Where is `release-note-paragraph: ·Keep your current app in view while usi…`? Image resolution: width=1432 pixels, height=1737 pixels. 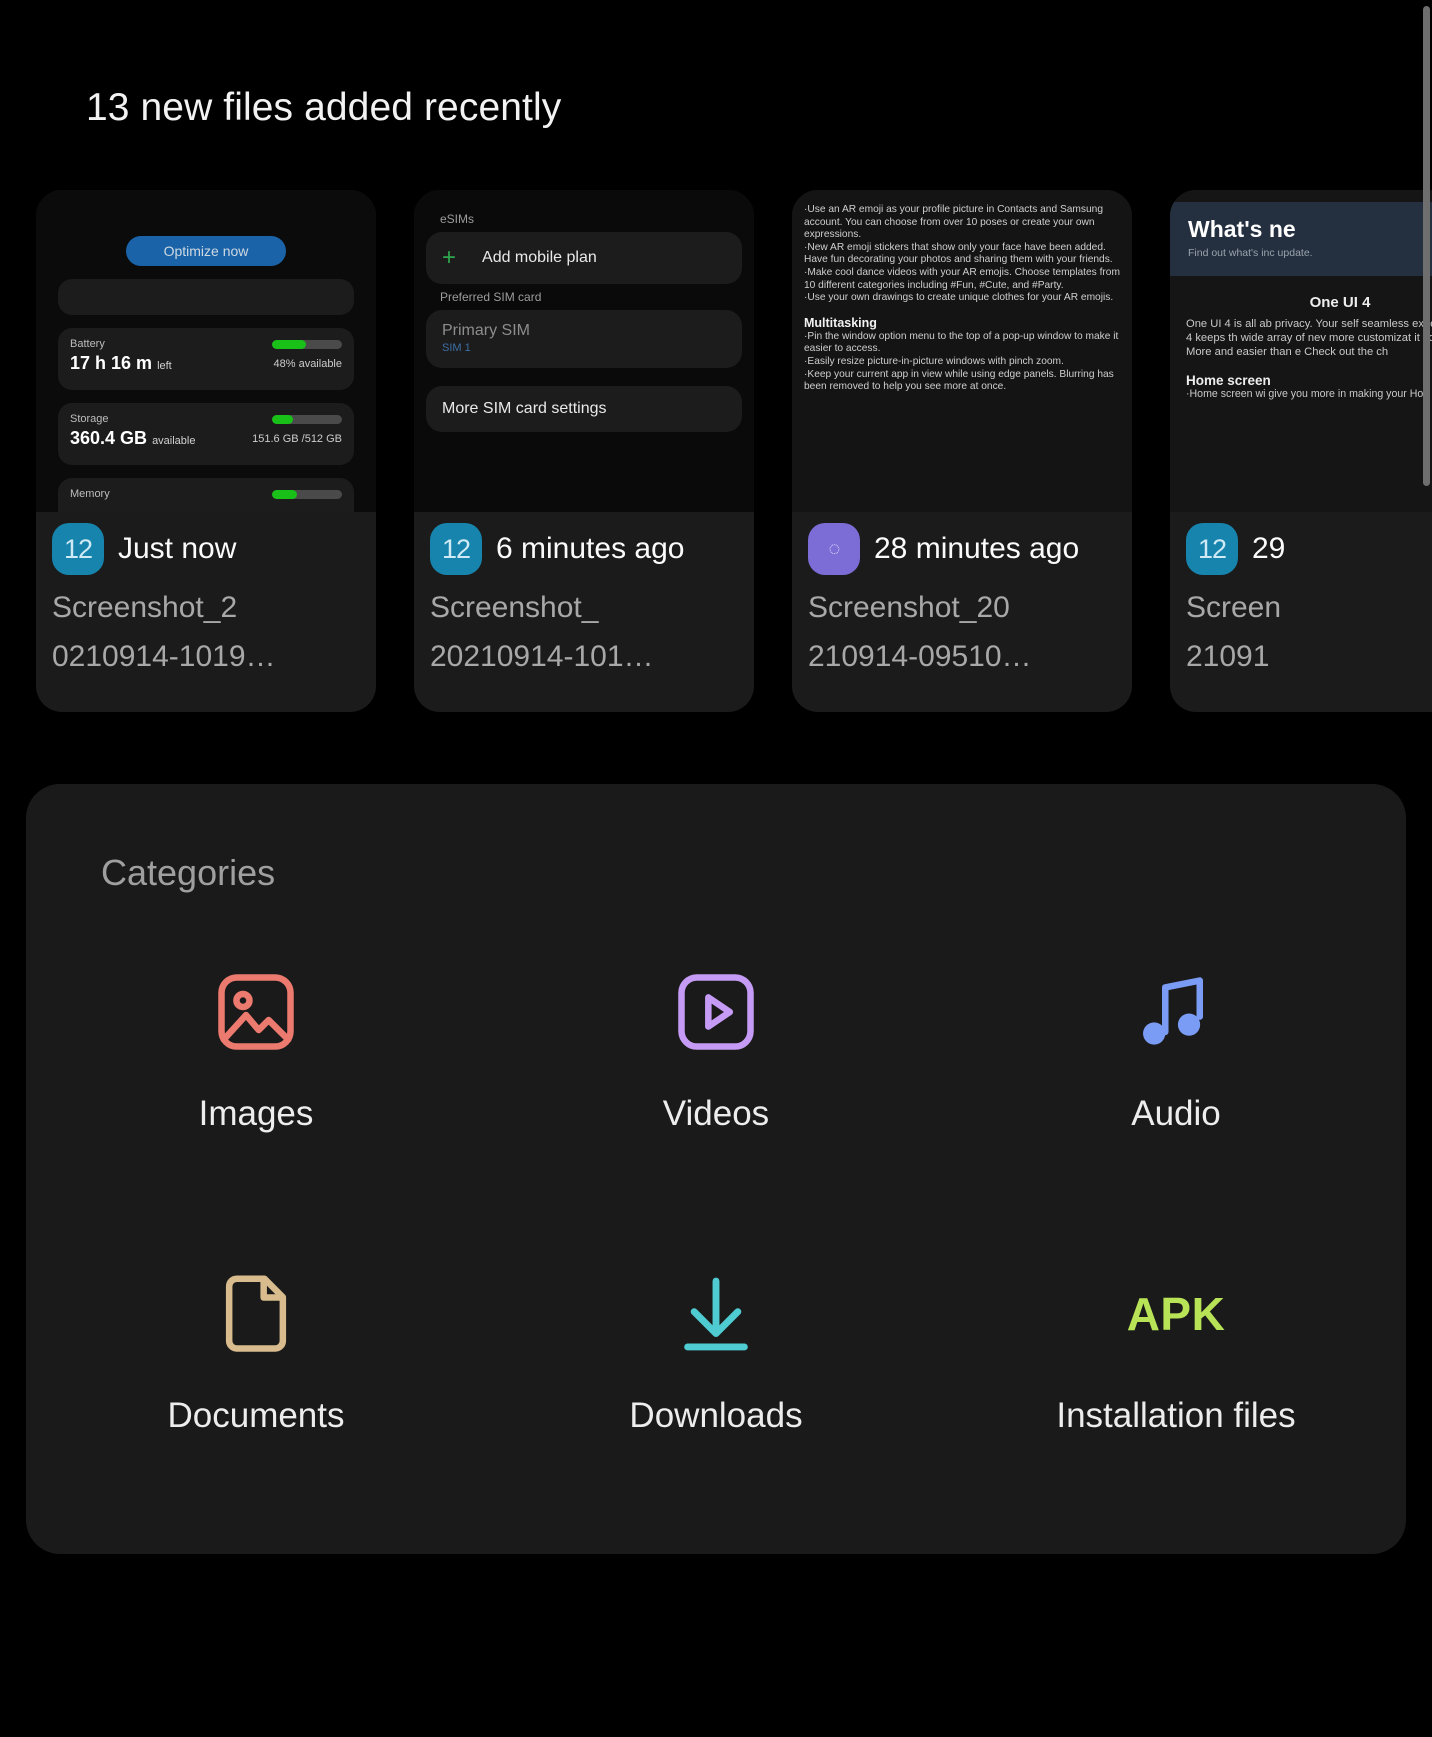 release-note-paragraph: ·Keep your current app in view while usi… is located at coordinates (959, 380).